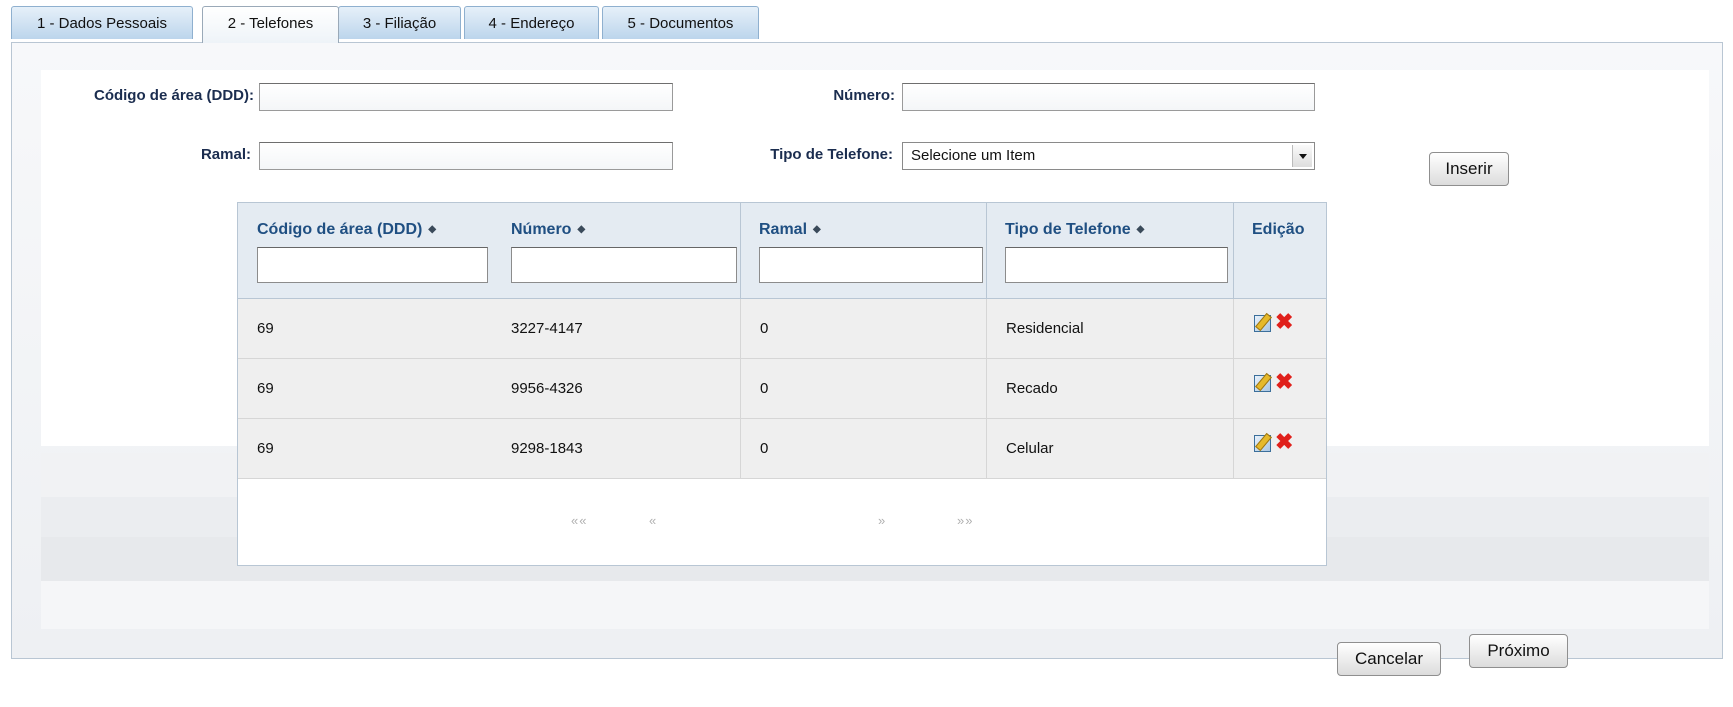 This screenshot has width=1733, height=707. I want to click on cell-tipo: Recado, so click(1109, 389).